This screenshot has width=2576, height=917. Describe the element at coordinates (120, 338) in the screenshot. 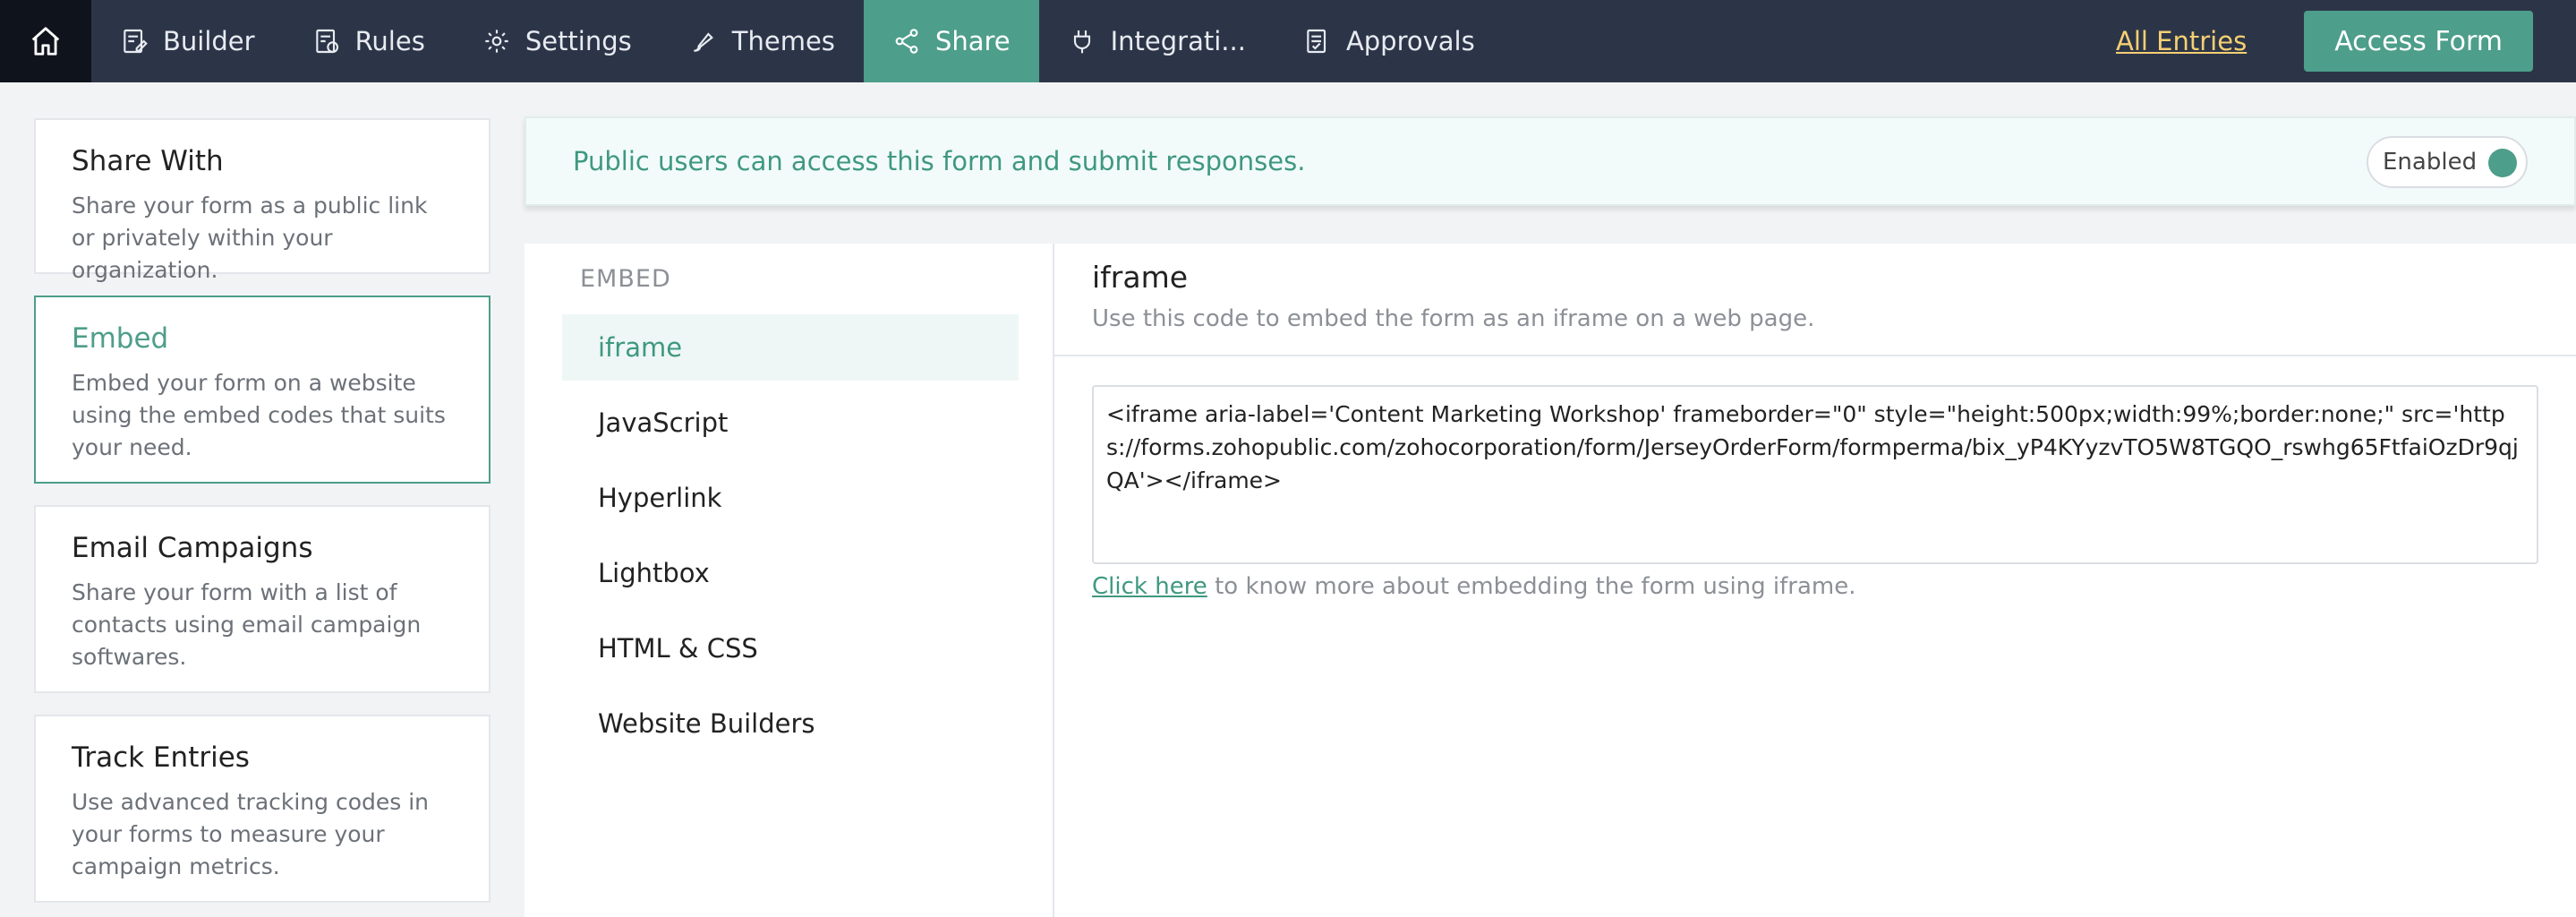

I see `card-title: Embed` at that location.